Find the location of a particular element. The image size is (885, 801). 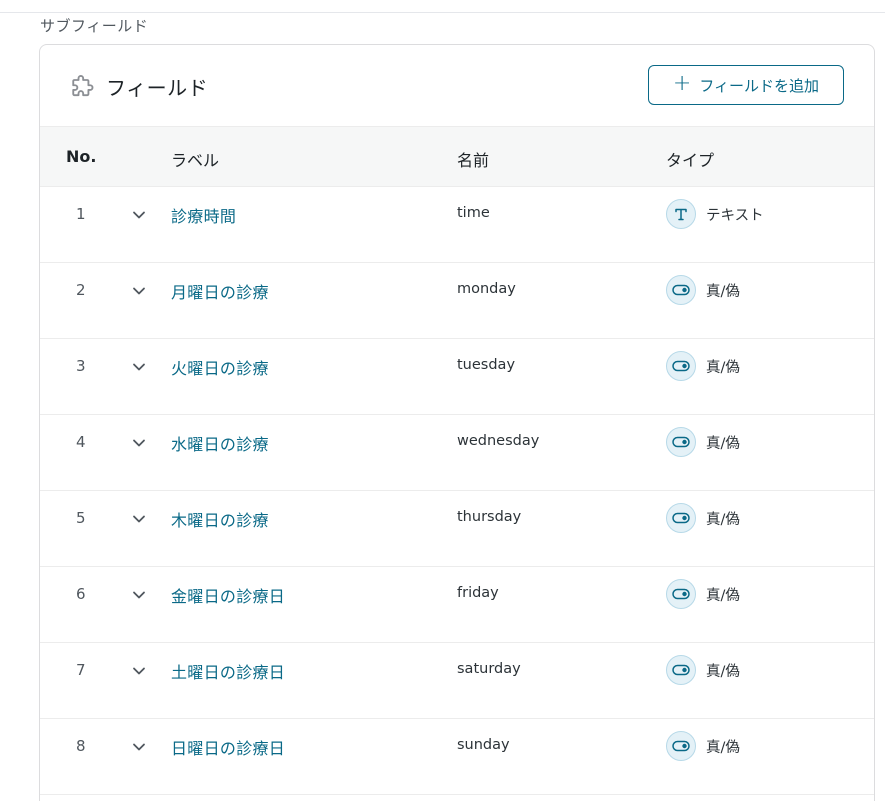

top-divider is located at coordinates (442, 12).